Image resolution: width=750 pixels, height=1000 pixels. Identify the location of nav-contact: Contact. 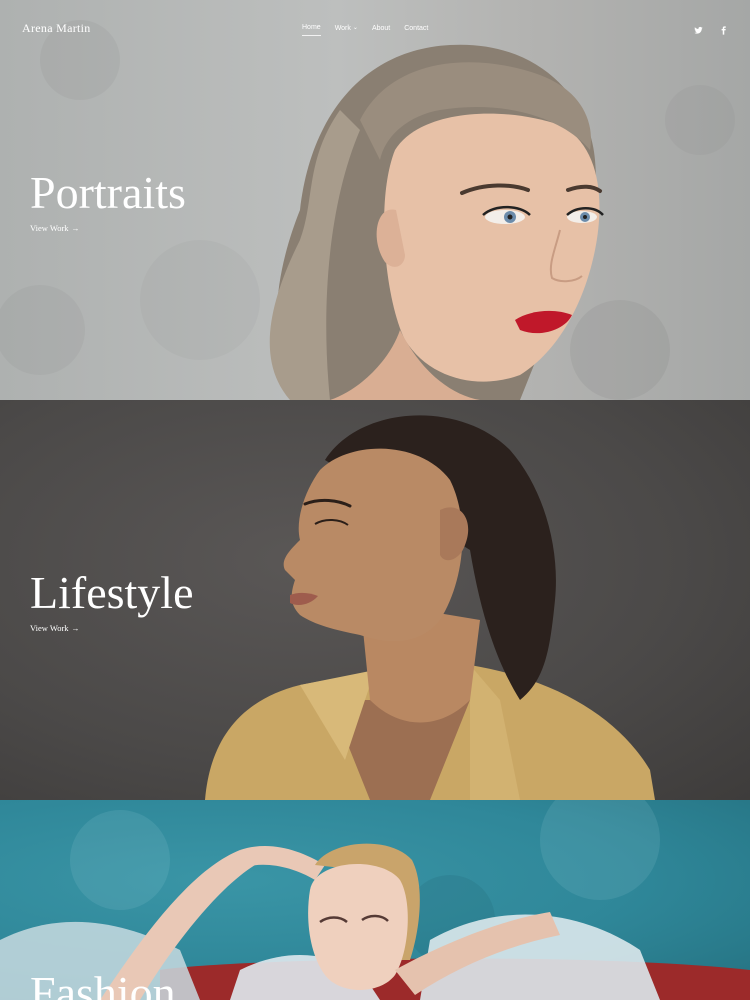
(416, 30).